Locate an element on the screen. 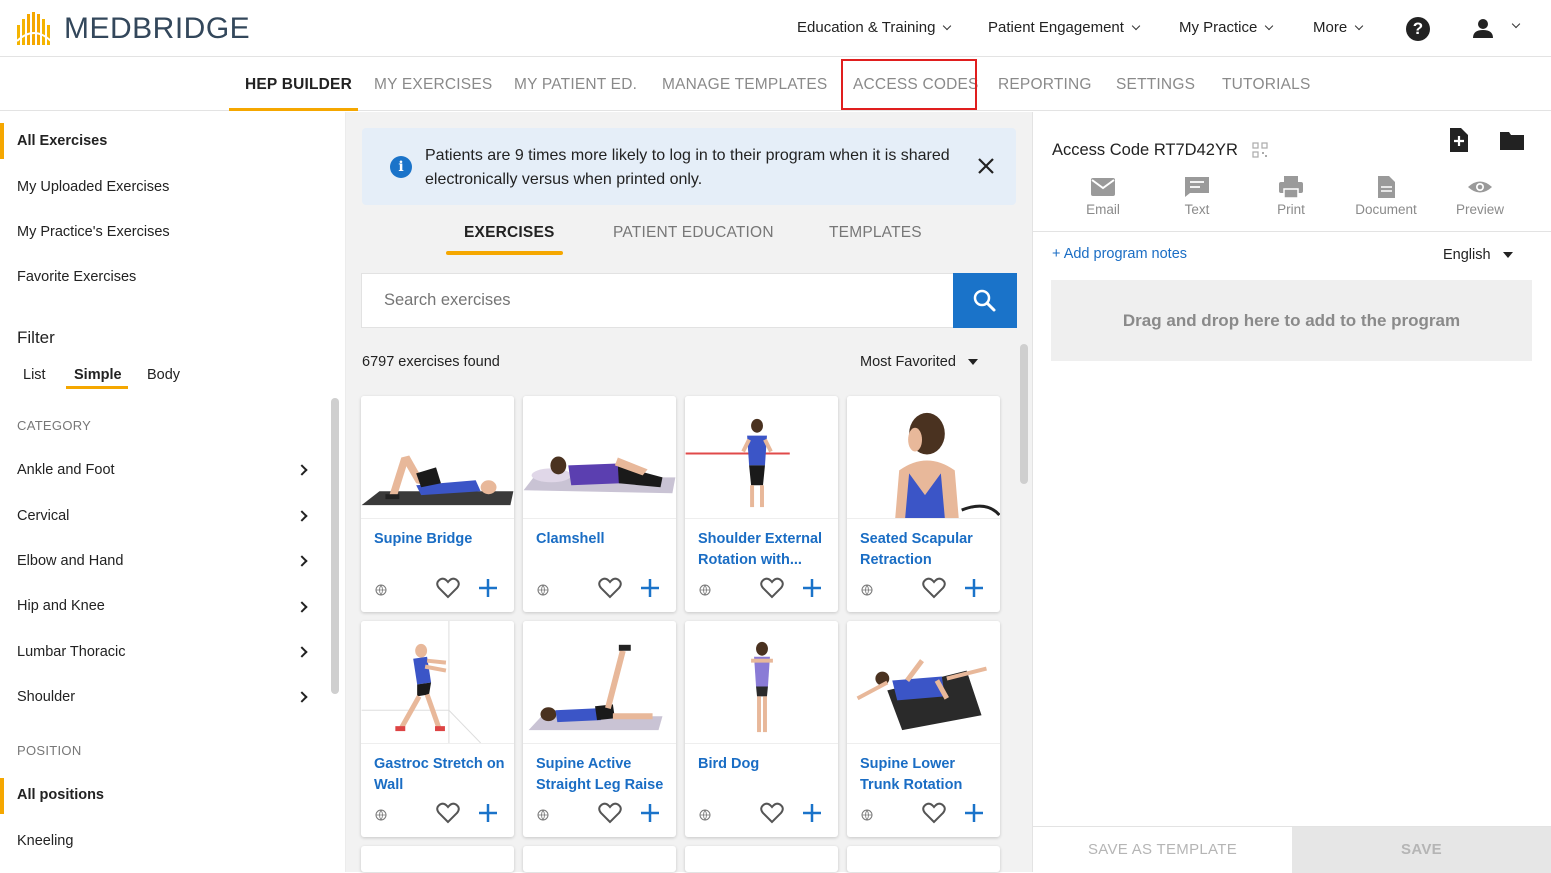  sidebar-item-favorites: Favorite Exercises is located at coordinates (76, 277).